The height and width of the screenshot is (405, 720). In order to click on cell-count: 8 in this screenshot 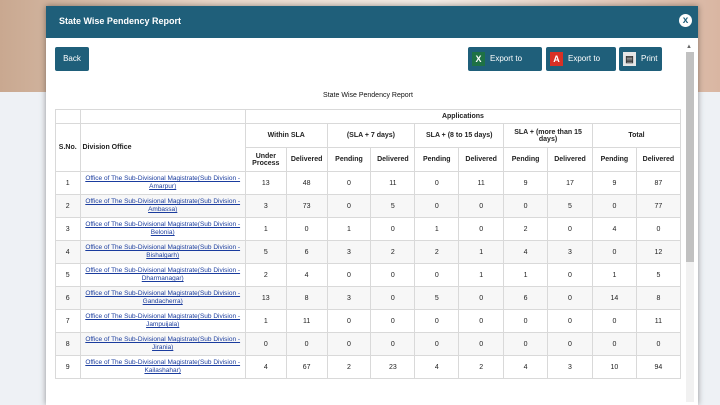, I will do `click(306, 298)`.